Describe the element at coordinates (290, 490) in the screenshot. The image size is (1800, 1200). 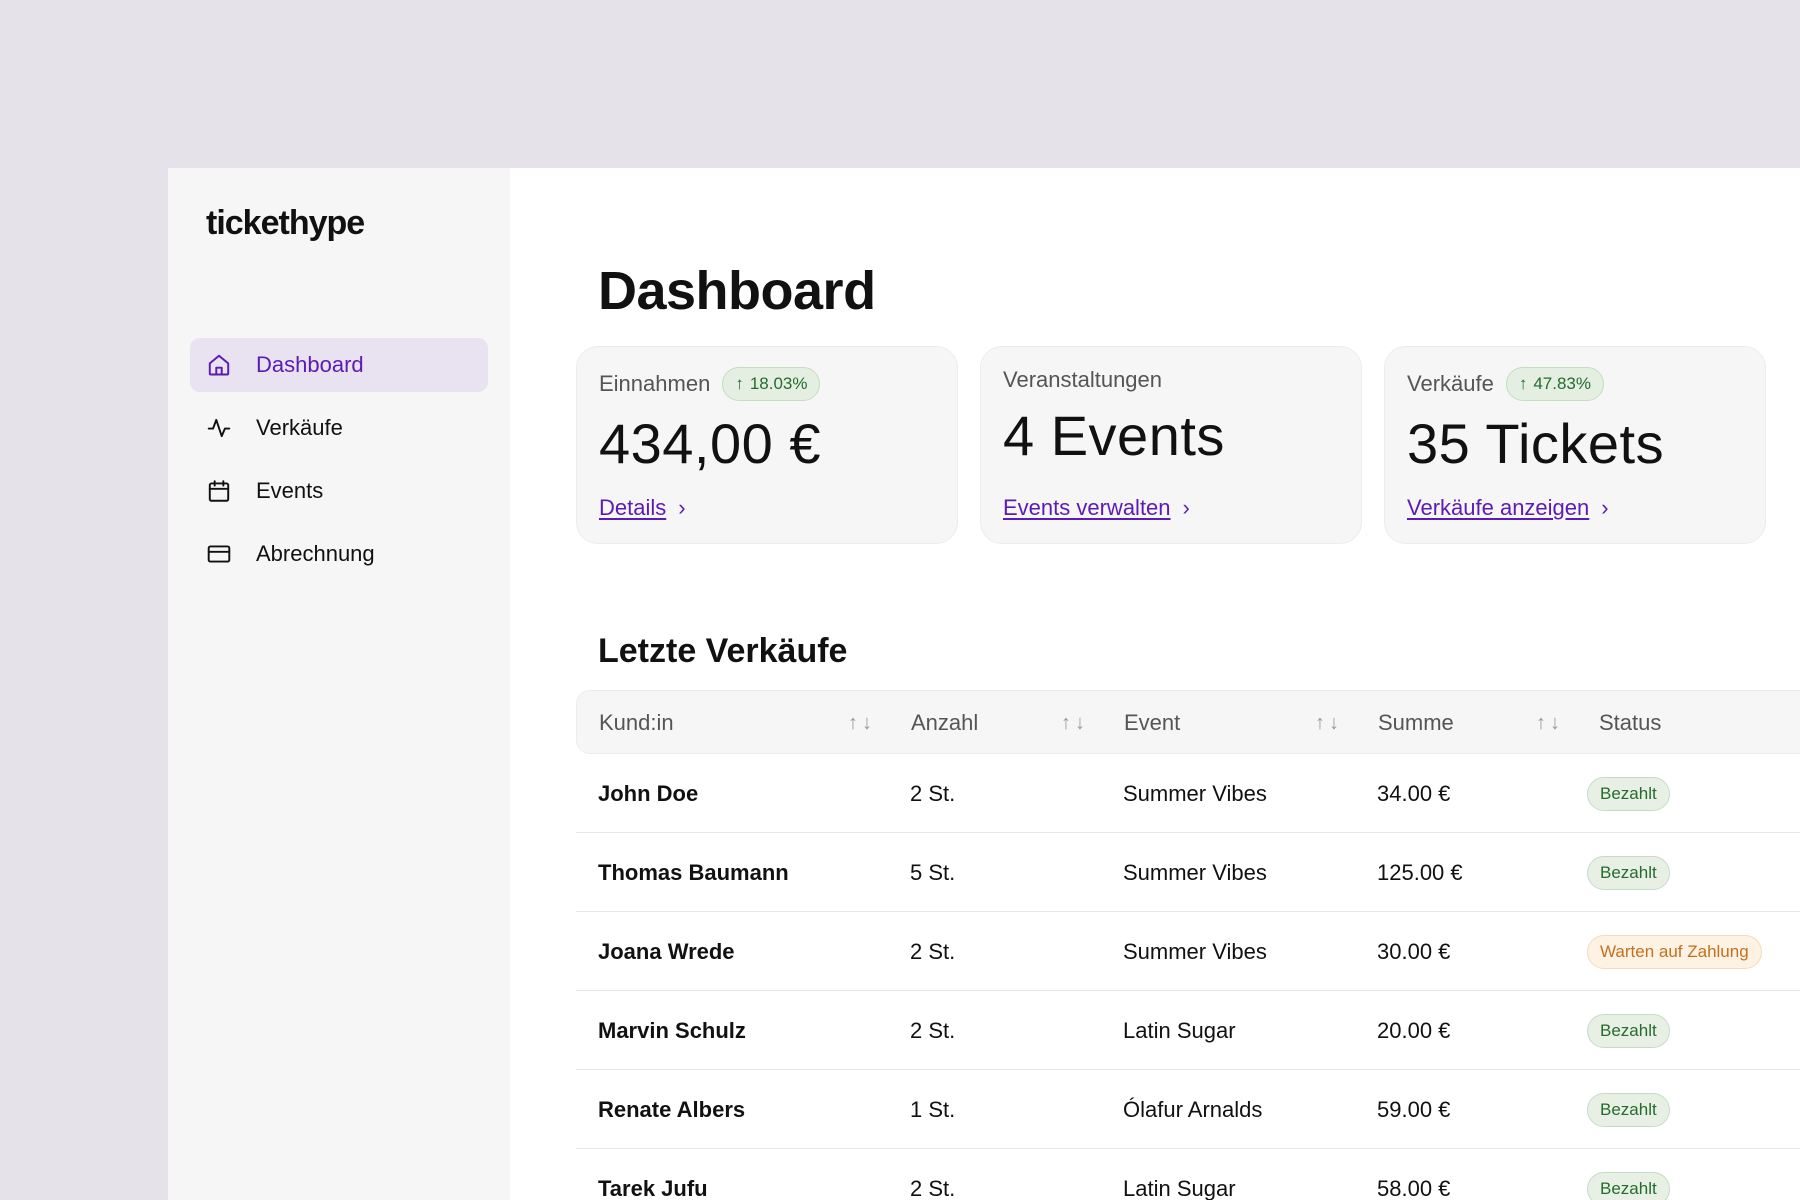
I see `sidebar-item-label: Events` at that location.